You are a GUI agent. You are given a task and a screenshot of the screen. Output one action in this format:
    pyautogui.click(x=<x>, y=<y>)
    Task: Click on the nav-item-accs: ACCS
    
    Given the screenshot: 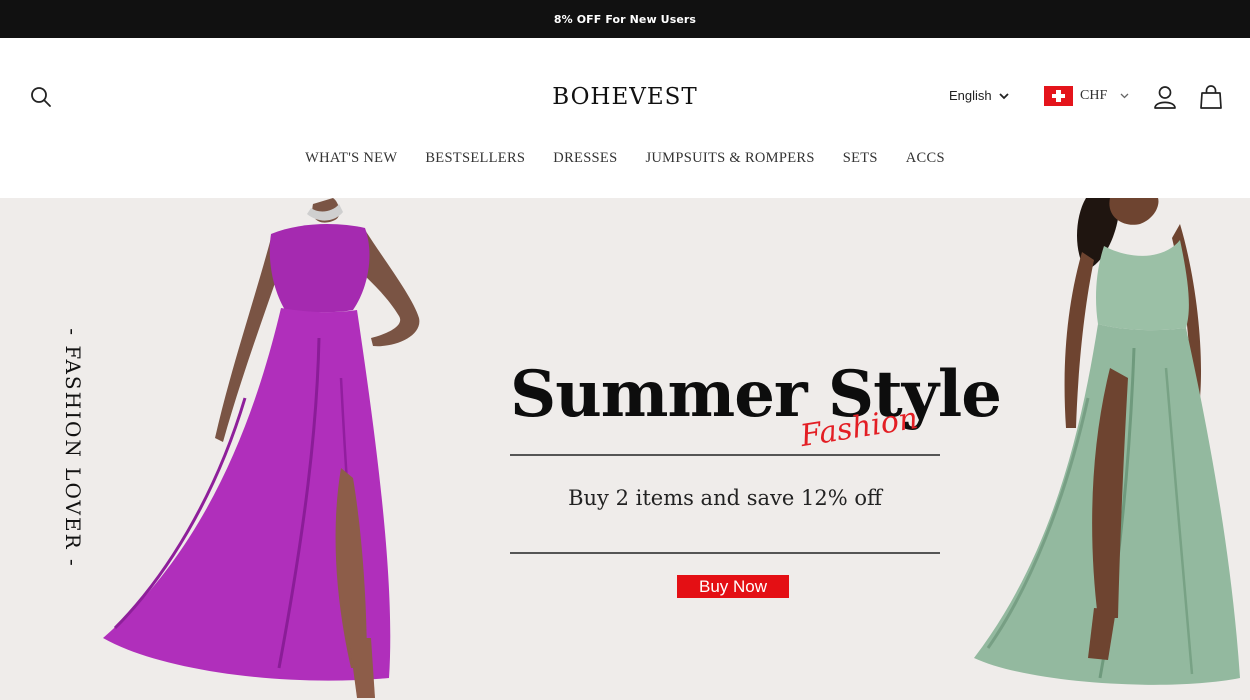 What is the action you would take?
    pyautogui.click(x=925, y=158)
    